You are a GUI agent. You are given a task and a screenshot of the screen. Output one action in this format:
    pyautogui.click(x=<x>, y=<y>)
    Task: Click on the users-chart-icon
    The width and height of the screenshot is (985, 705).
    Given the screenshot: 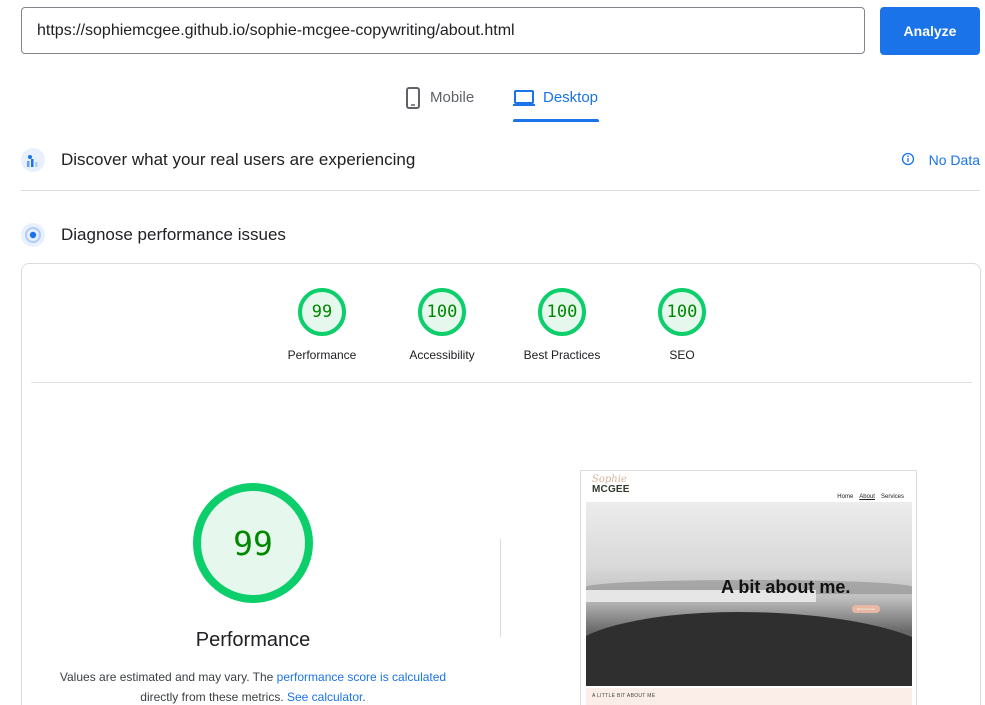 What is the action you would take?
    pyautogui.click(x=33, y=160)
    